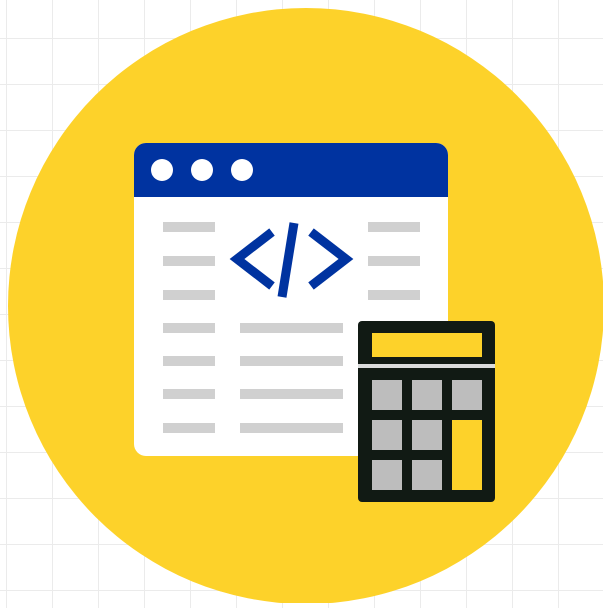 The height and width of the screenshot is (608, 603). I want to click on calculator-equals-key, so click(467, 455).